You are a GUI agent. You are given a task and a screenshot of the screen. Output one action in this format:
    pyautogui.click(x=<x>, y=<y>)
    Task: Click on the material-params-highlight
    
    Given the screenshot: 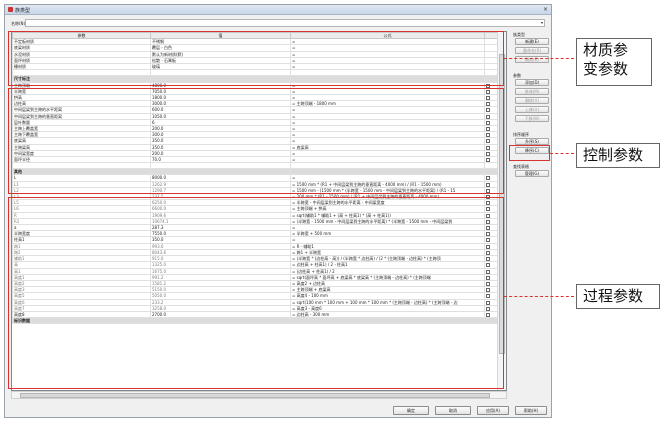 What is the action you would take?
    pyautogui.click(x=256, y=58)
    